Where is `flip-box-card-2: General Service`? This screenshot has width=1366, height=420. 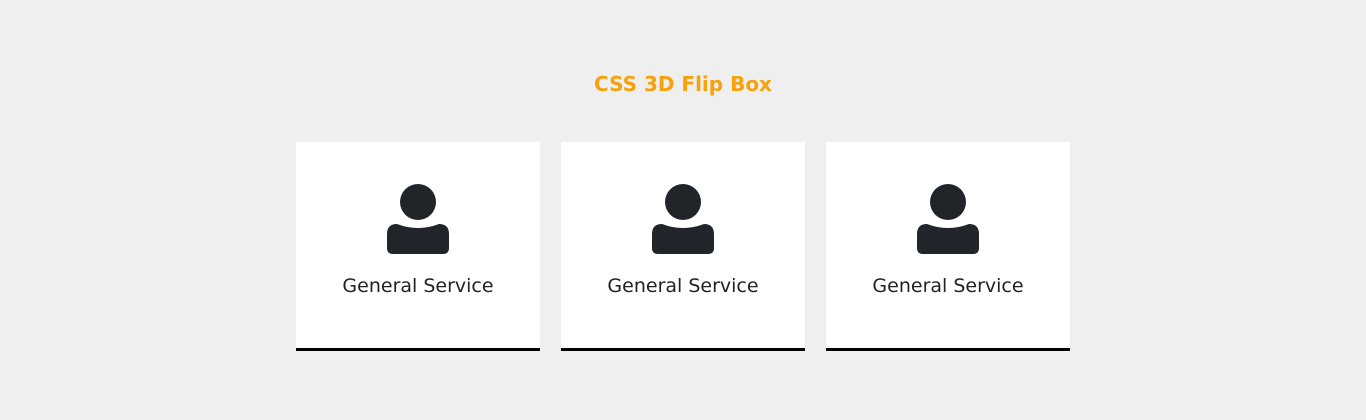 flip-box-card-2: General Service is located at coordinates (683, 246).